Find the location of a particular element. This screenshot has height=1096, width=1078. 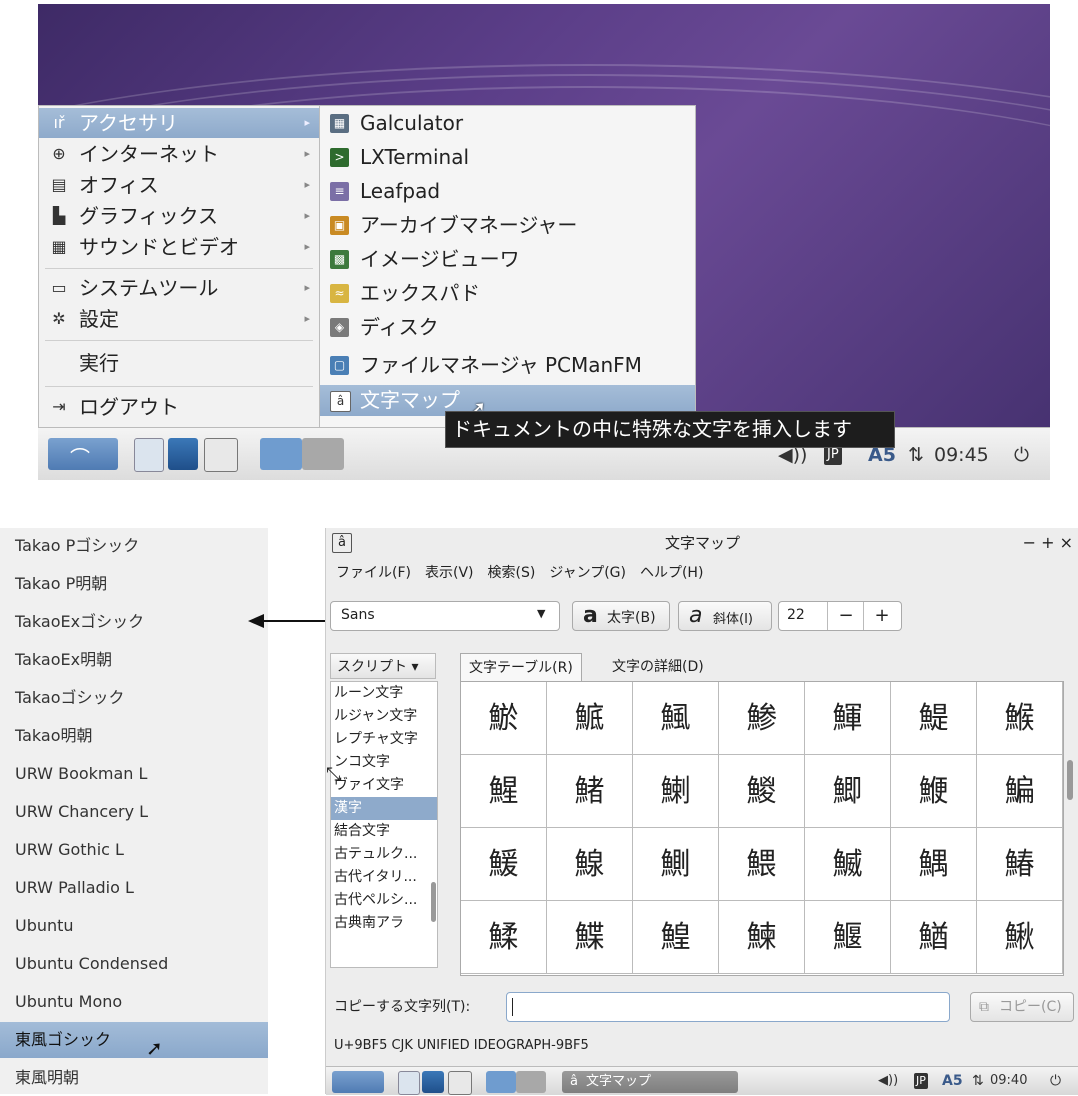

character-cell: 鰊 is located at coordinates (762, 937).